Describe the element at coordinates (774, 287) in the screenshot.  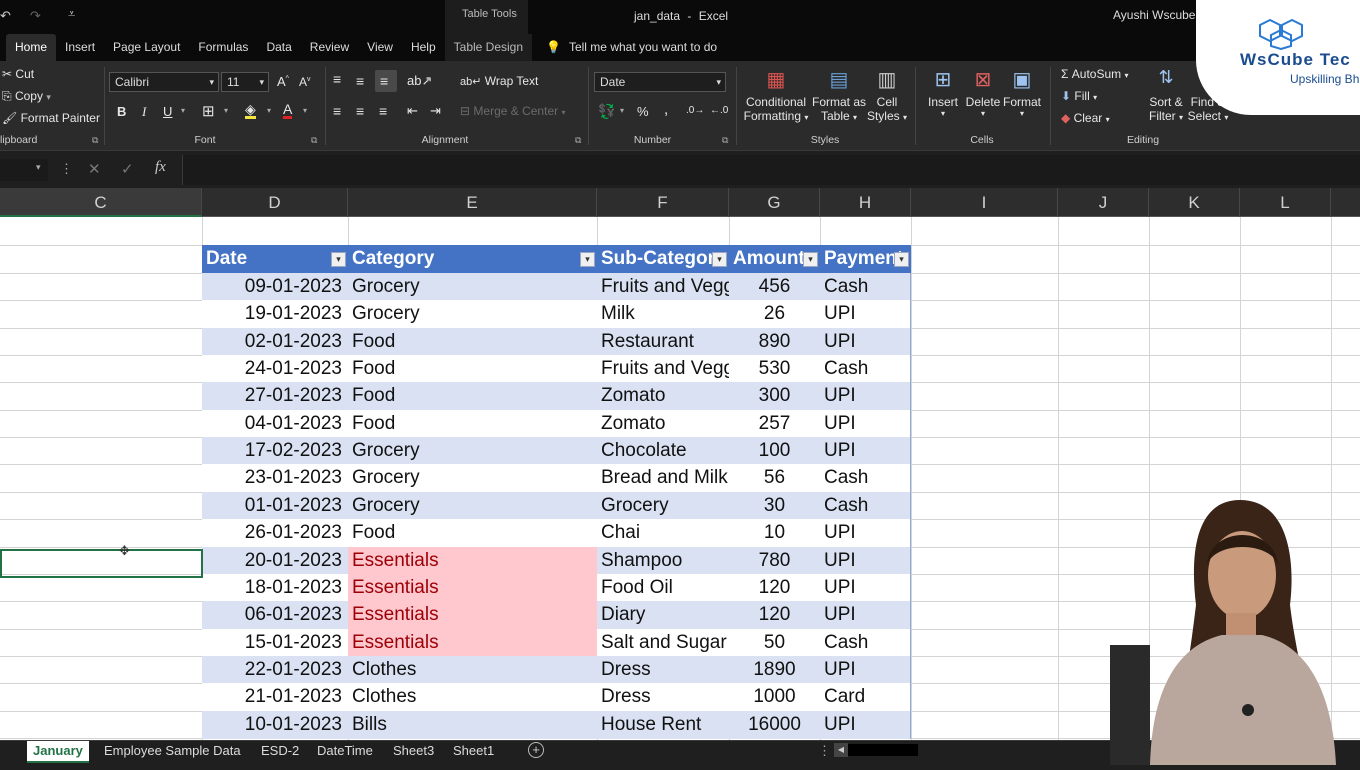
I see `table-cell-amount: 456` at that location.